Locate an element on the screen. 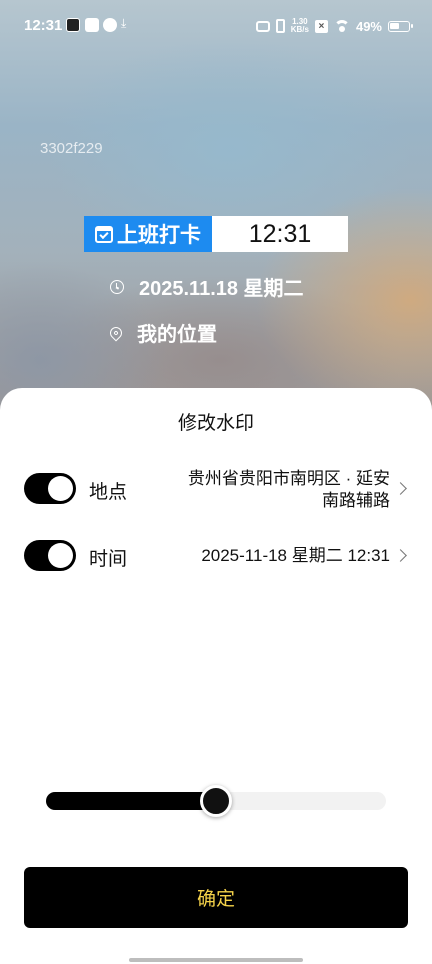 The image size is (432, 964). time-toggle is located at coordinates (50, 555).